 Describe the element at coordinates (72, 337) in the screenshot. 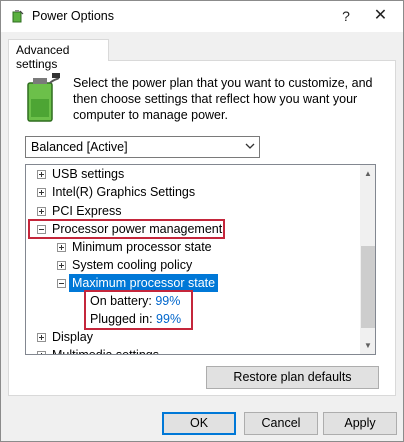

I see `tree-item-label: Display` at that location.